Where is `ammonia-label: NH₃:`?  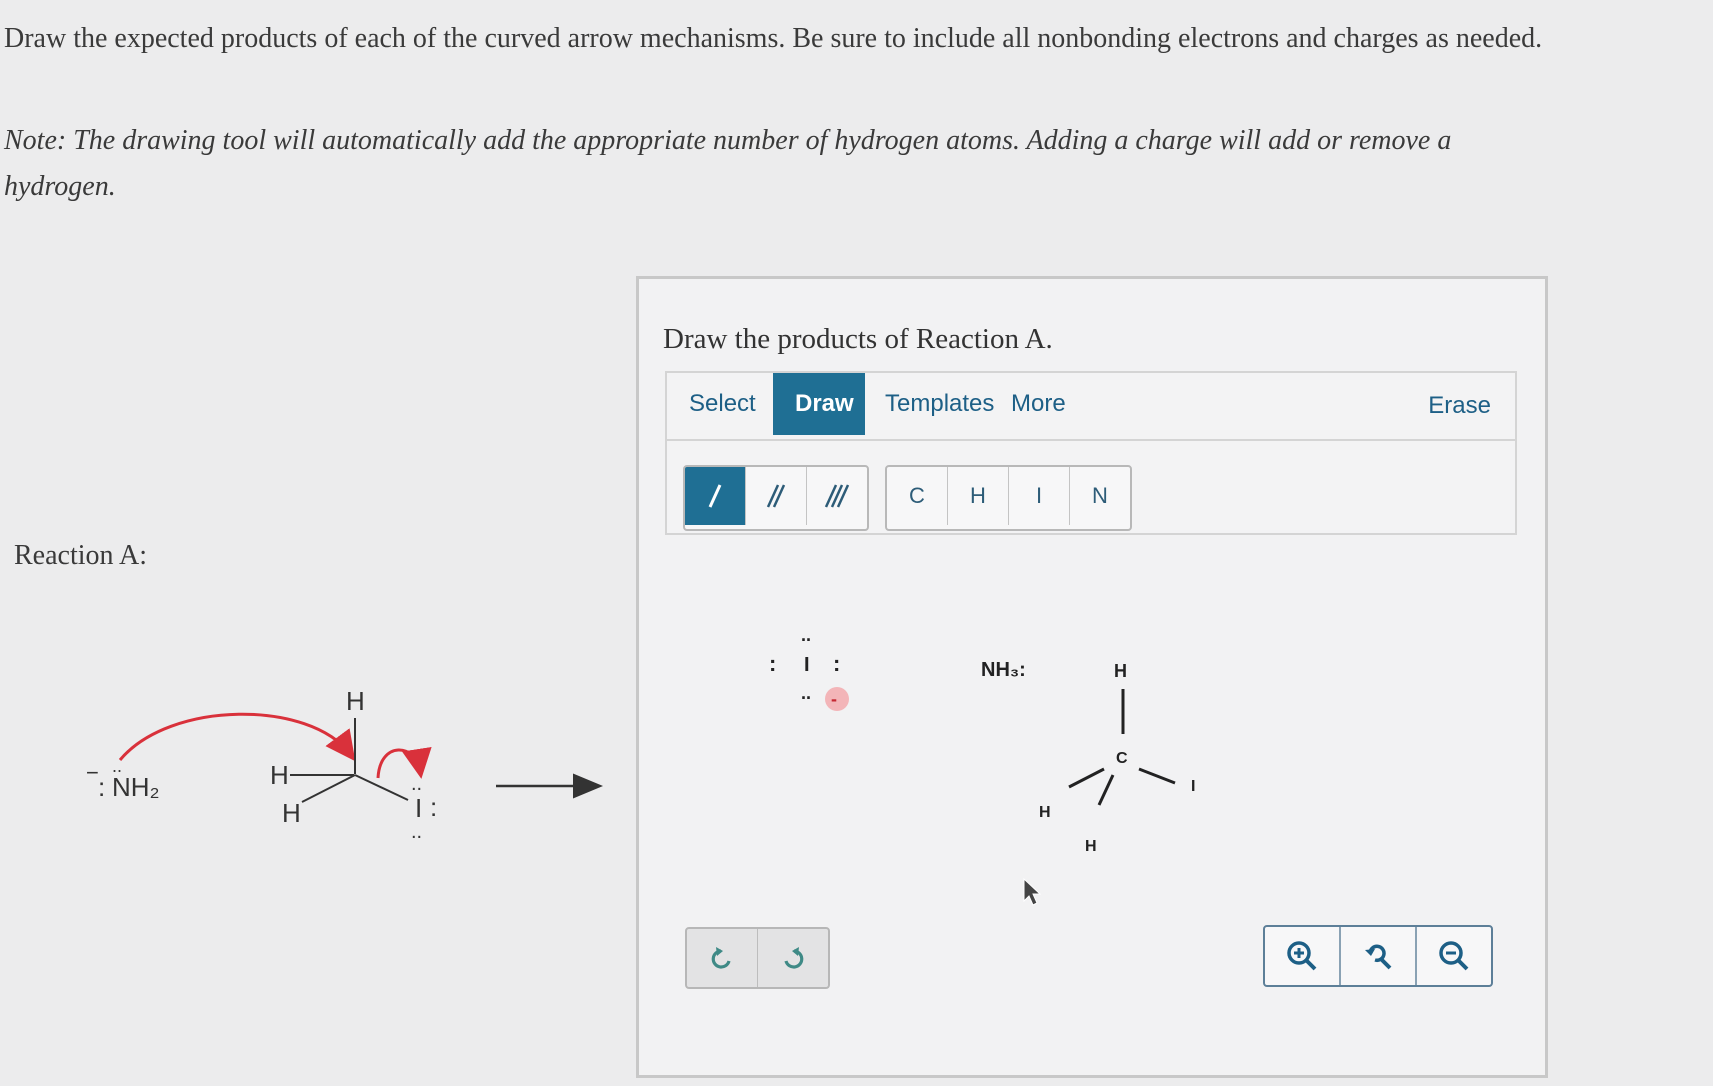 ammonia-label: NH₃: is located at coordinates (1003, 670).